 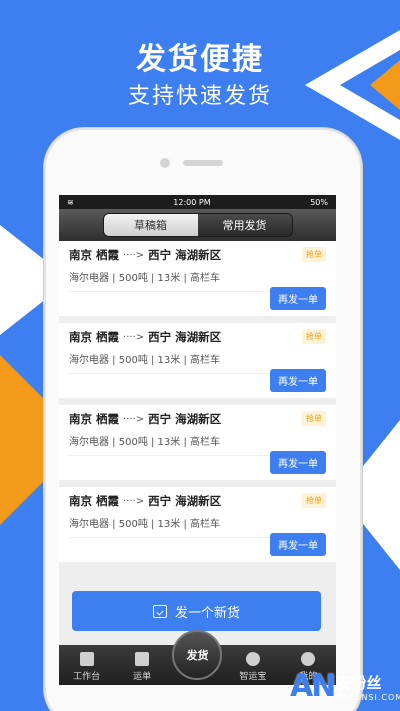 What do you see at coordinates (207, 613) in the screenshot?
I see `new-shipment-label: 发一个新货` at bounding box center [207, 613].